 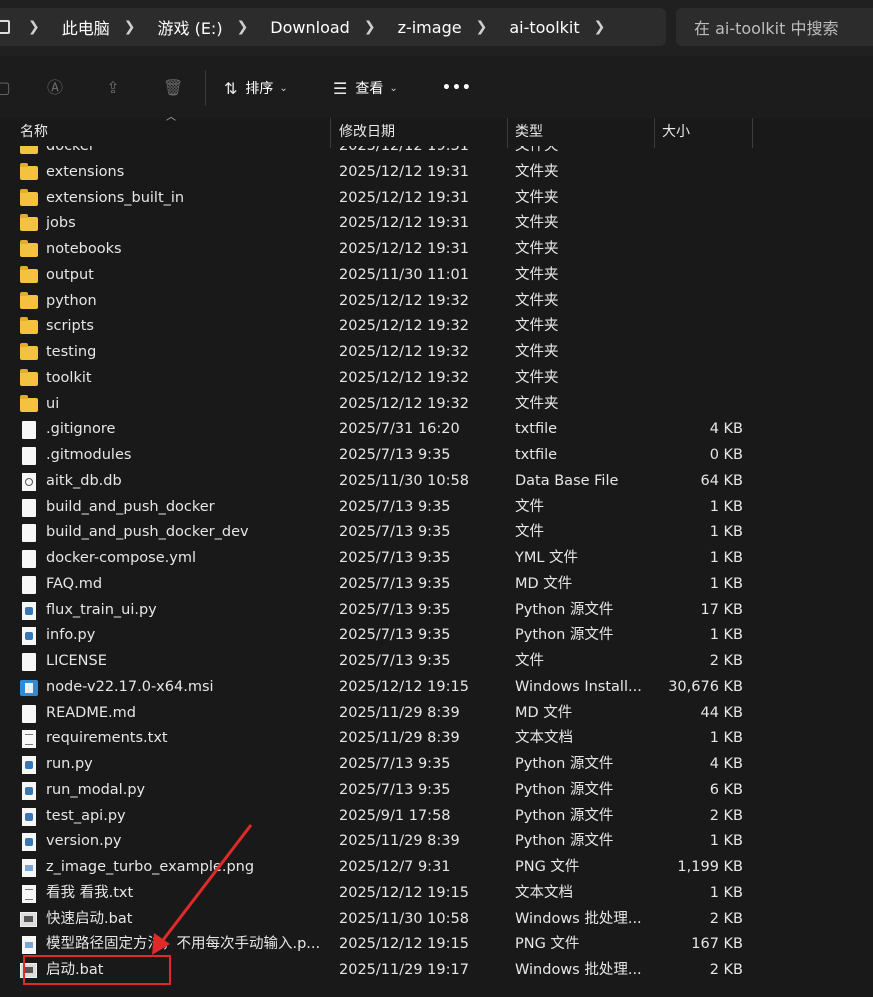 I want to click on file-name: FAQ.md, so click(x=74, y=583).